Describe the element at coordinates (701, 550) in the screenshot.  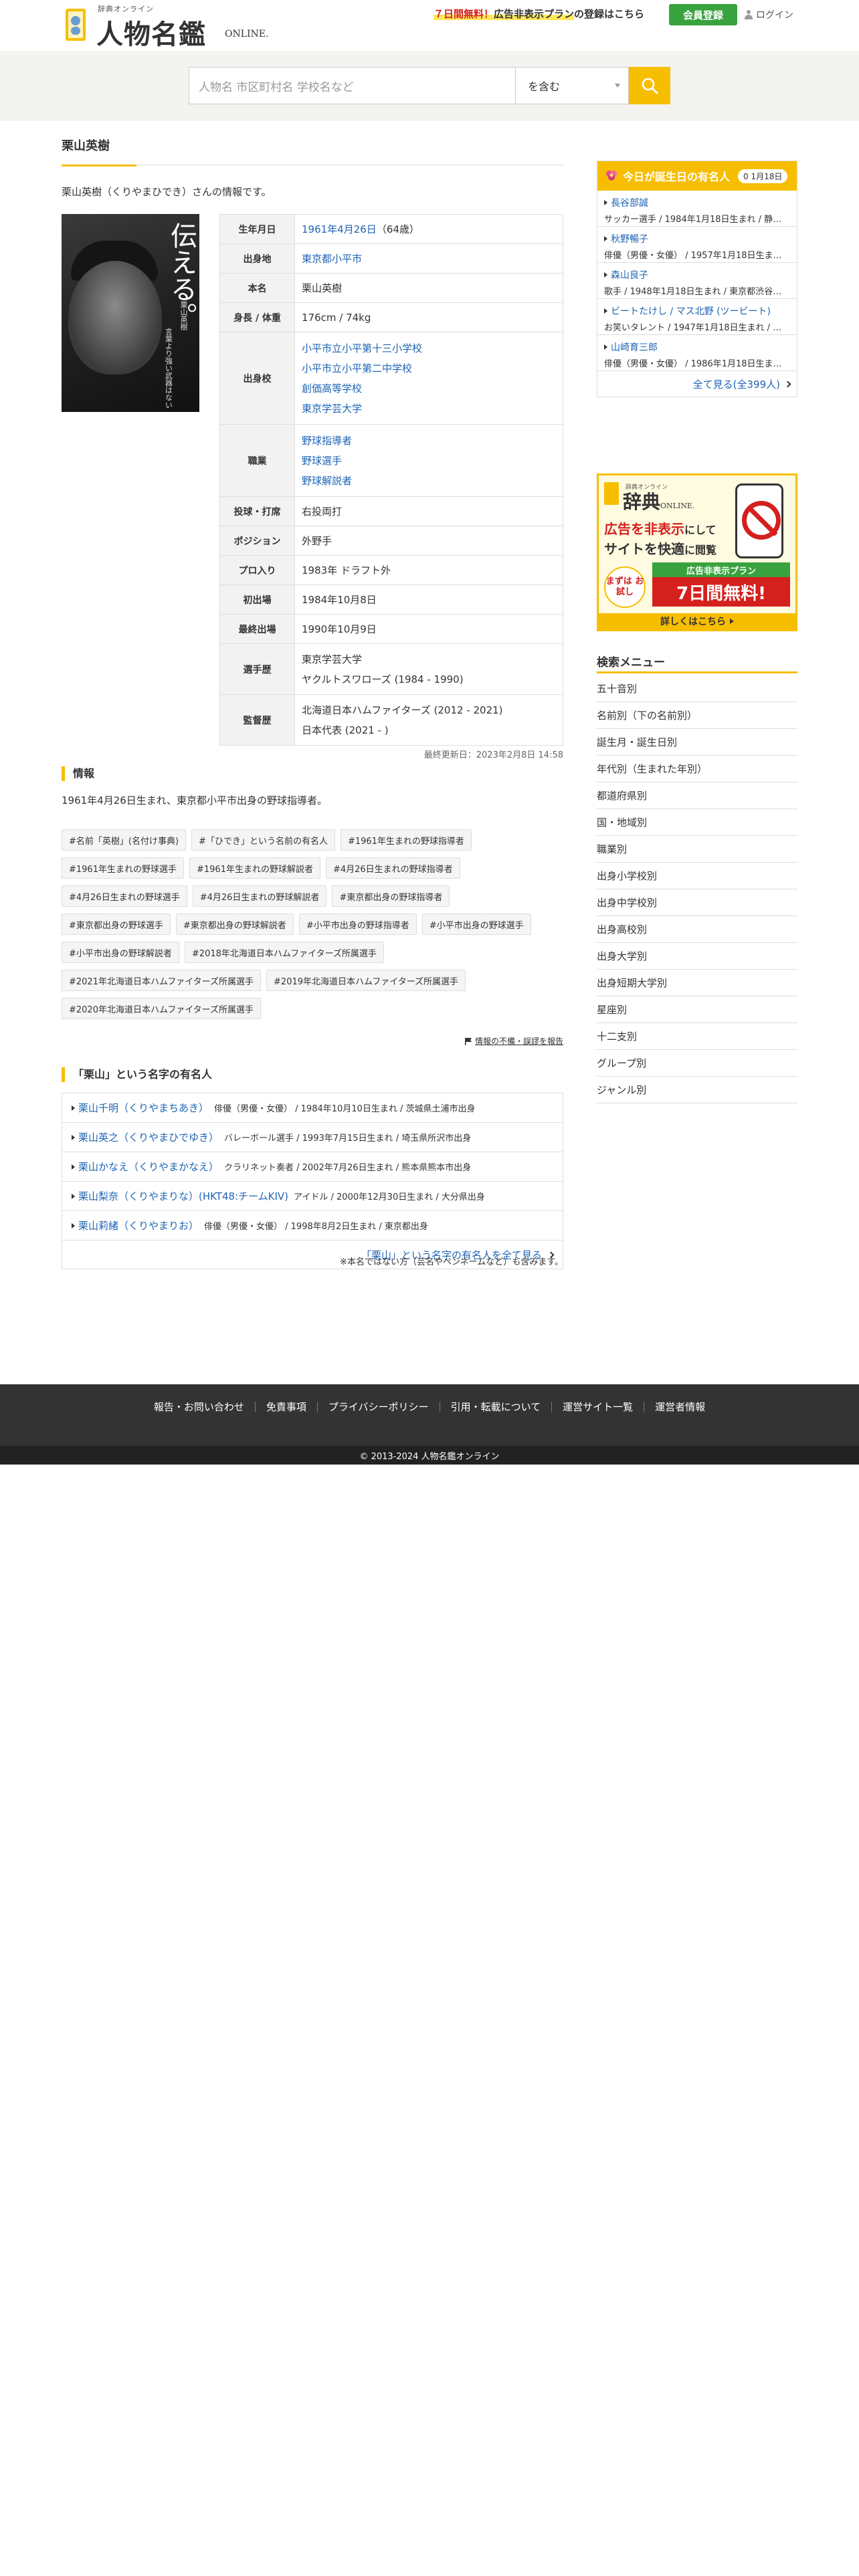
I see `ad-headline-2b: に閲覧` at that location.